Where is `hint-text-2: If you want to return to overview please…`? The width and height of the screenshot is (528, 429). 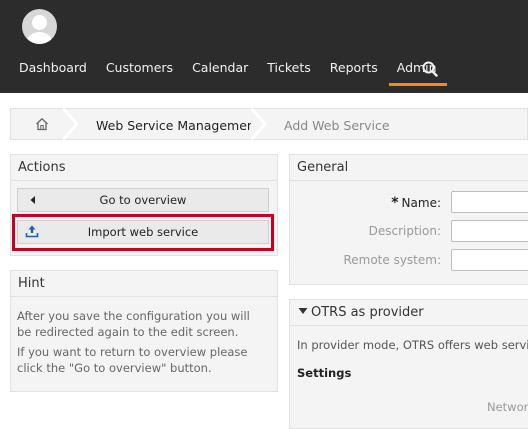 hint-text-2: If you want to return to overview please… is located at coordinates (132, 360).